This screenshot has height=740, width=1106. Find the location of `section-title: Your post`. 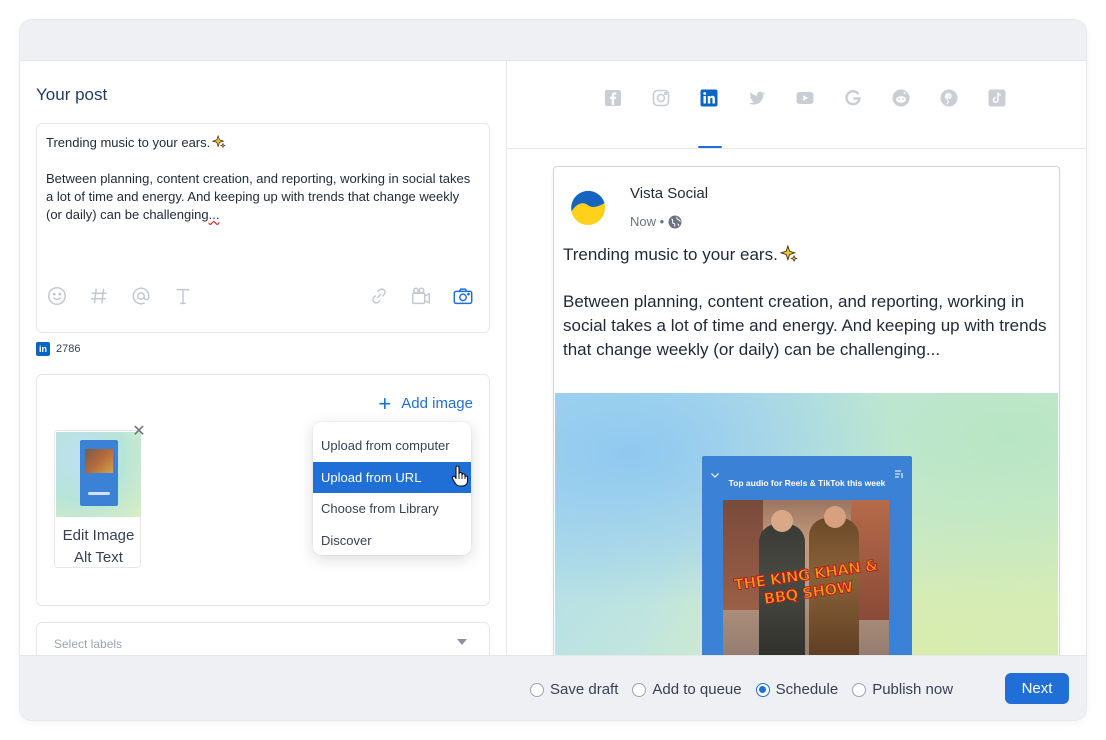

section-title: Your post is located at coordinates (72, 94).